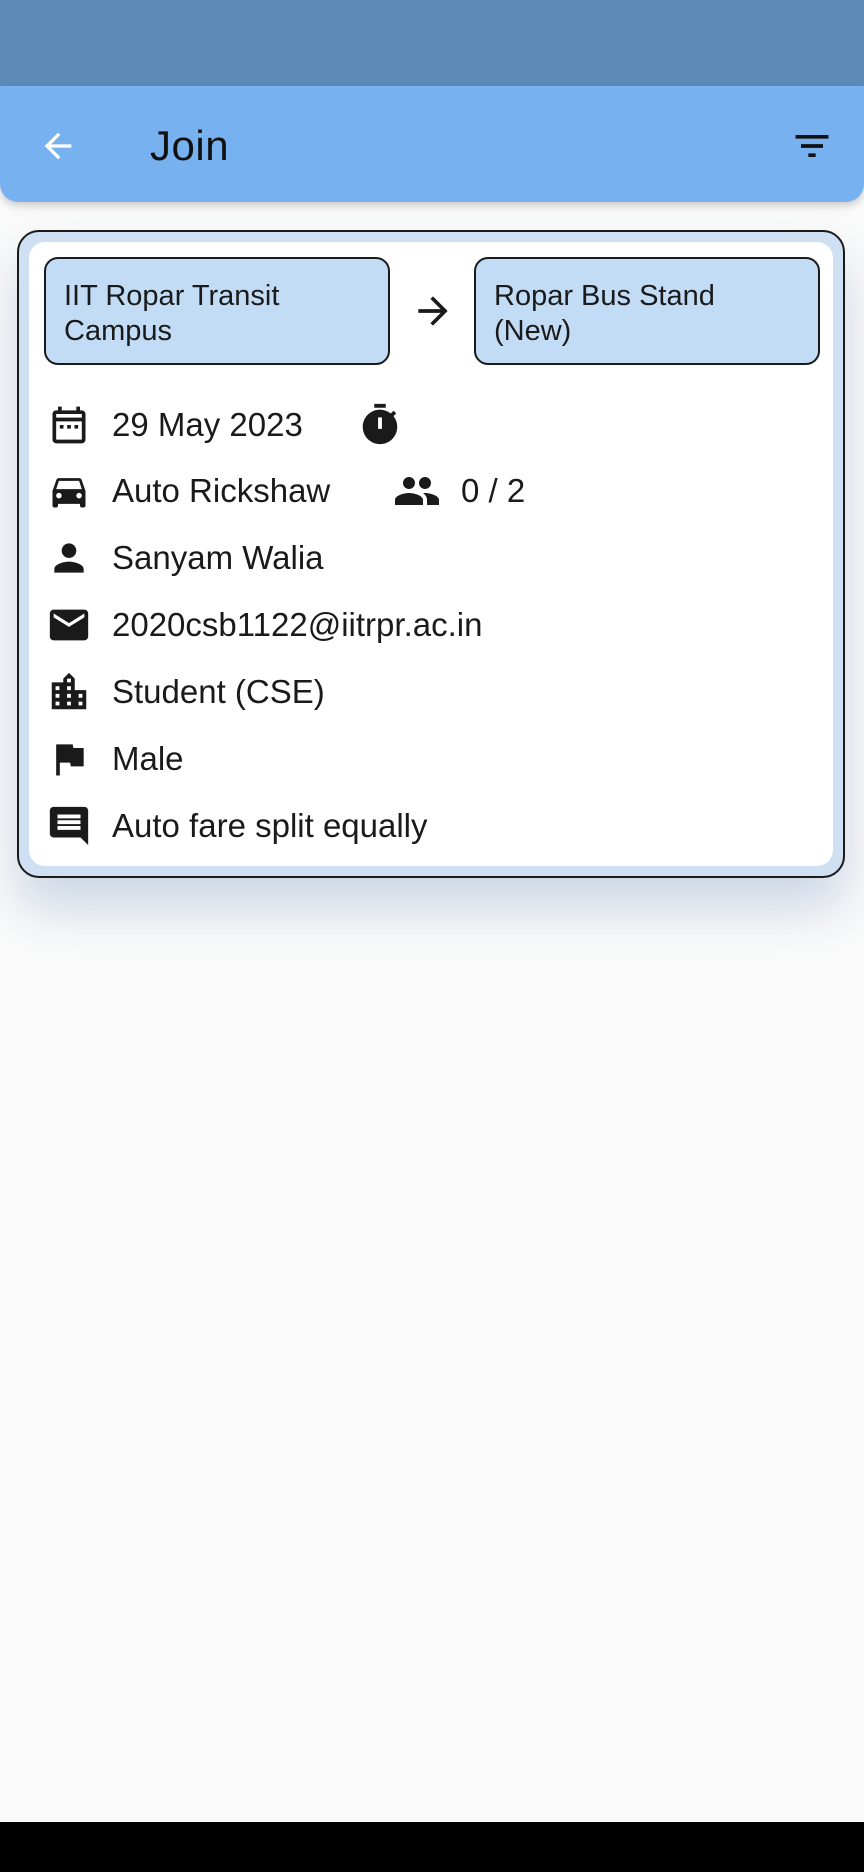  I want to click on arrow-forward-icon, so click(433, 311).